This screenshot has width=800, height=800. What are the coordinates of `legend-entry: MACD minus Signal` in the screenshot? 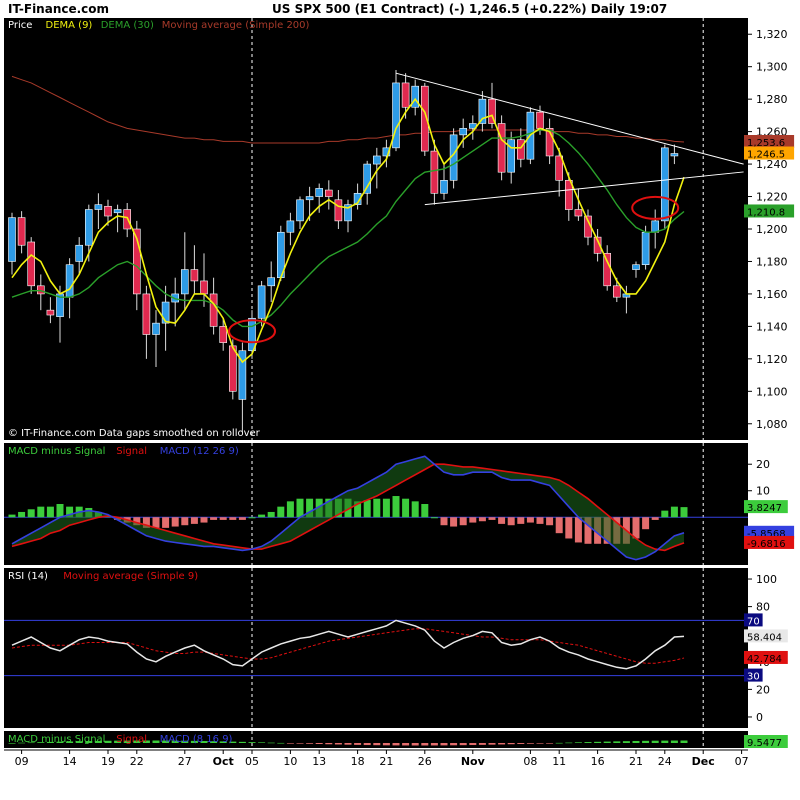 It's located at (56, 739).